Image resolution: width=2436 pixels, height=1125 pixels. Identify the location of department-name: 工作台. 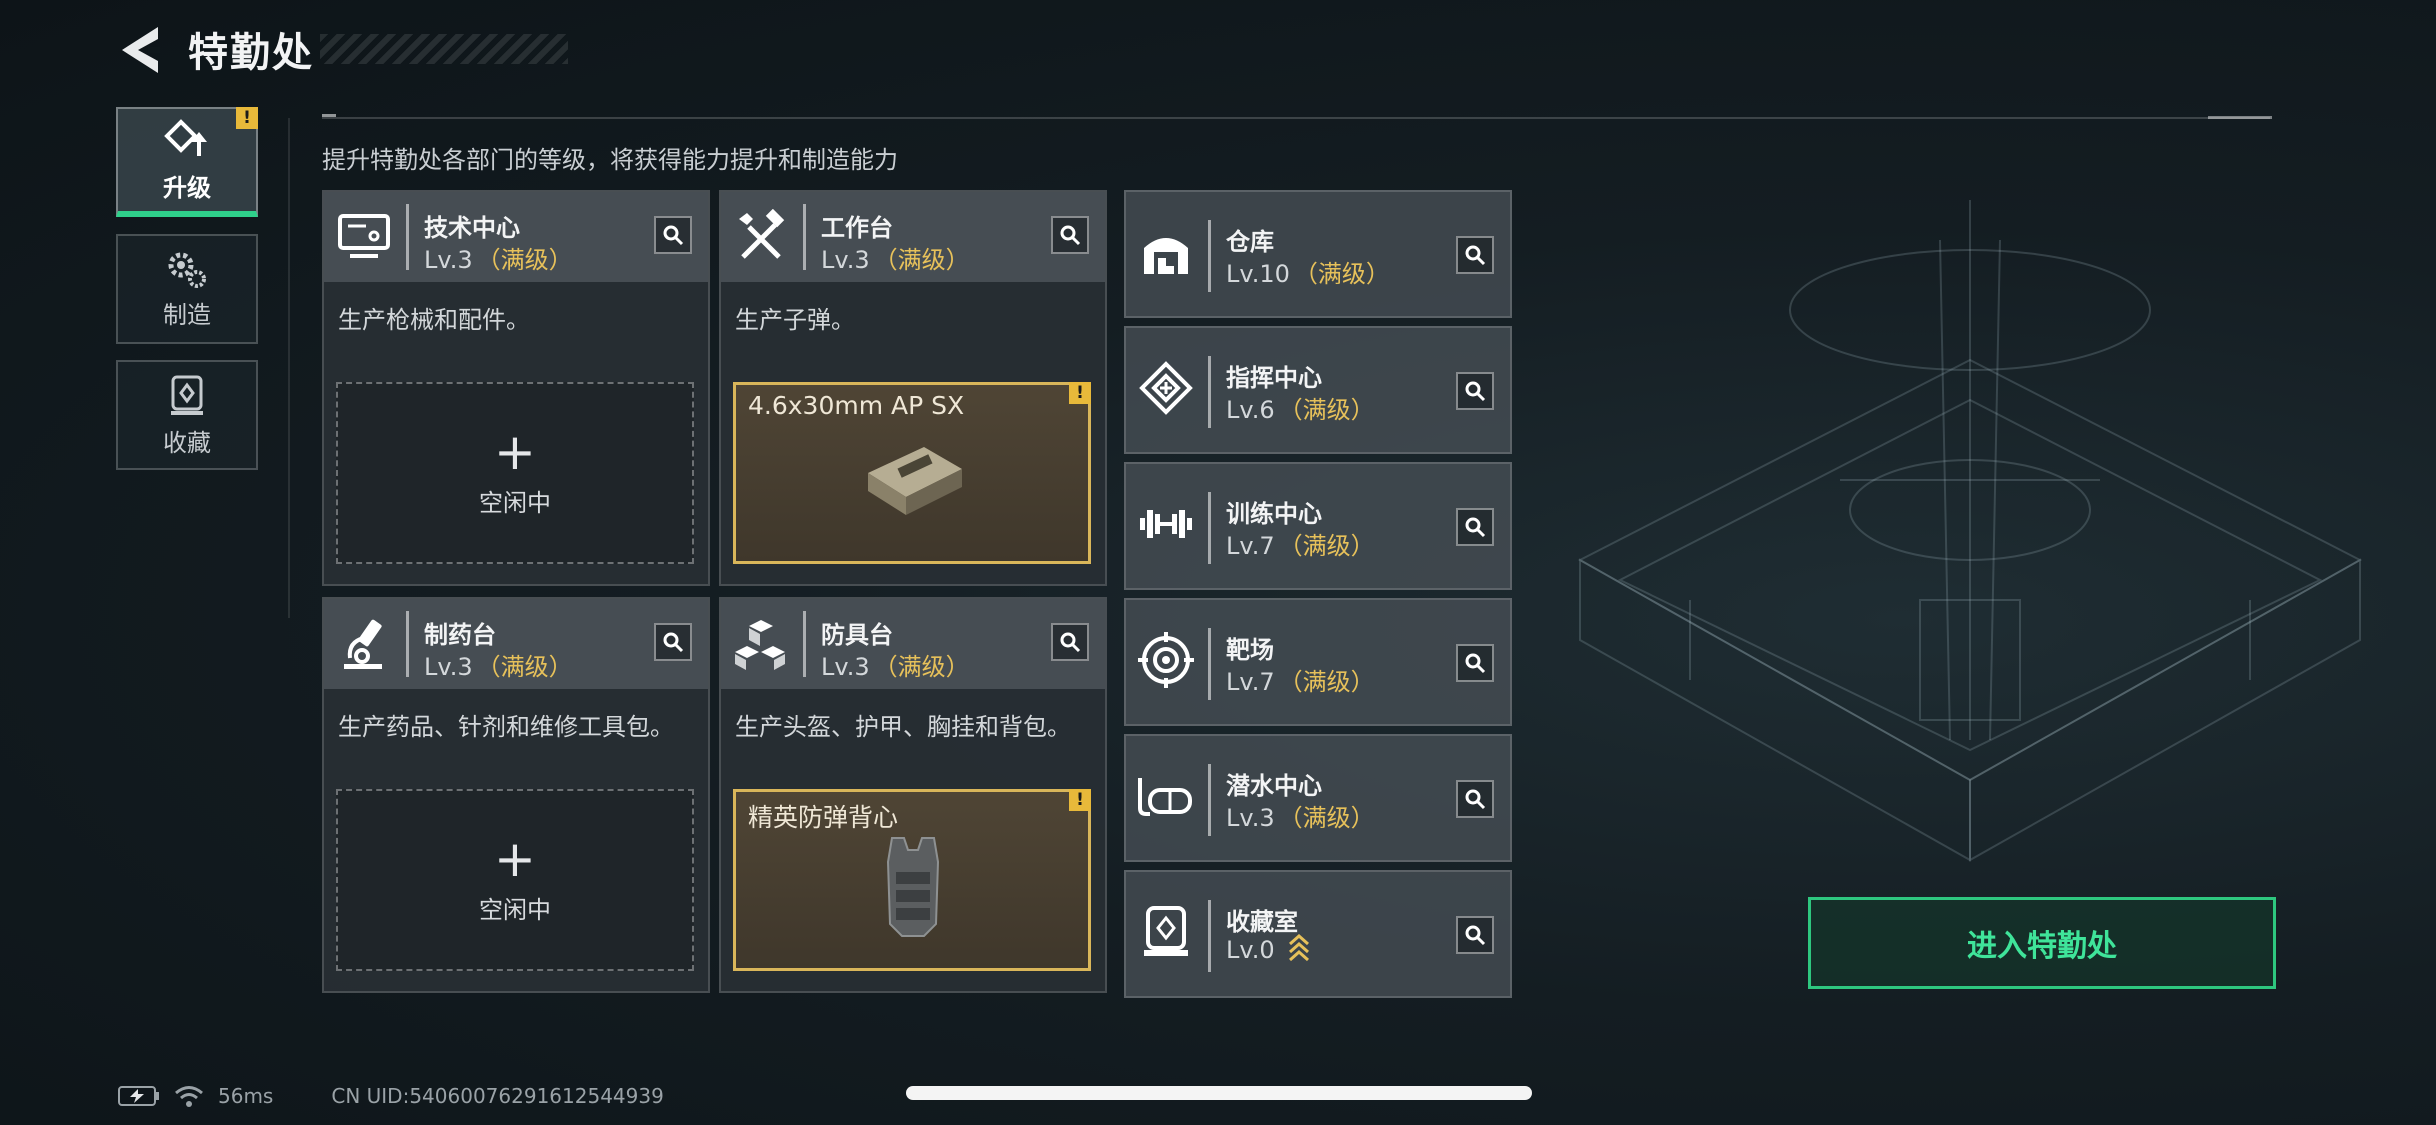
(857, 228).